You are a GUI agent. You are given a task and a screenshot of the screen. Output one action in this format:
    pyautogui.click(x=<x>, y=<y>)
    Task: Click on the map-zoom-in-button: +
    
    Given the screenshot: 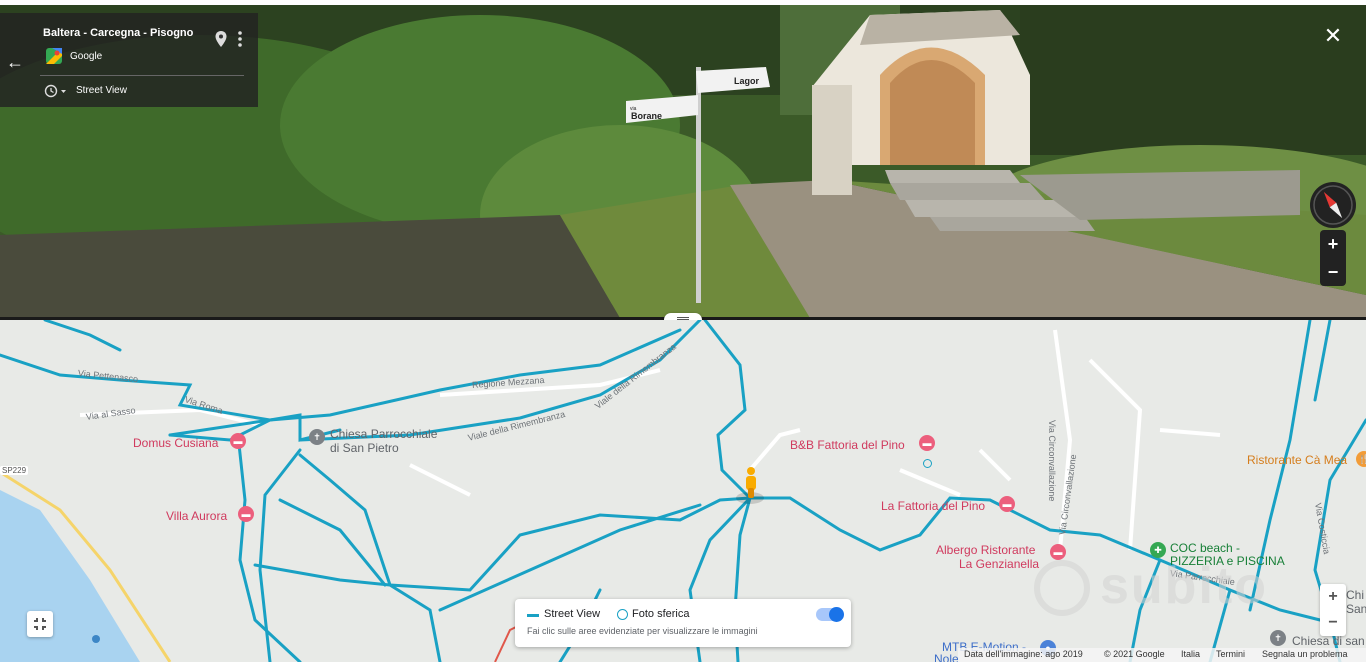 What is the action you would take?
    pyautogui.click(x=1333, y=597)
    